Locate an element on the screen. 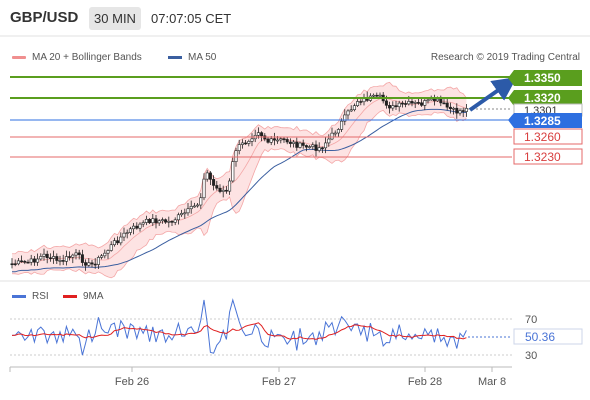  rsi-ma-polyline is located at coordinates (239, 331).